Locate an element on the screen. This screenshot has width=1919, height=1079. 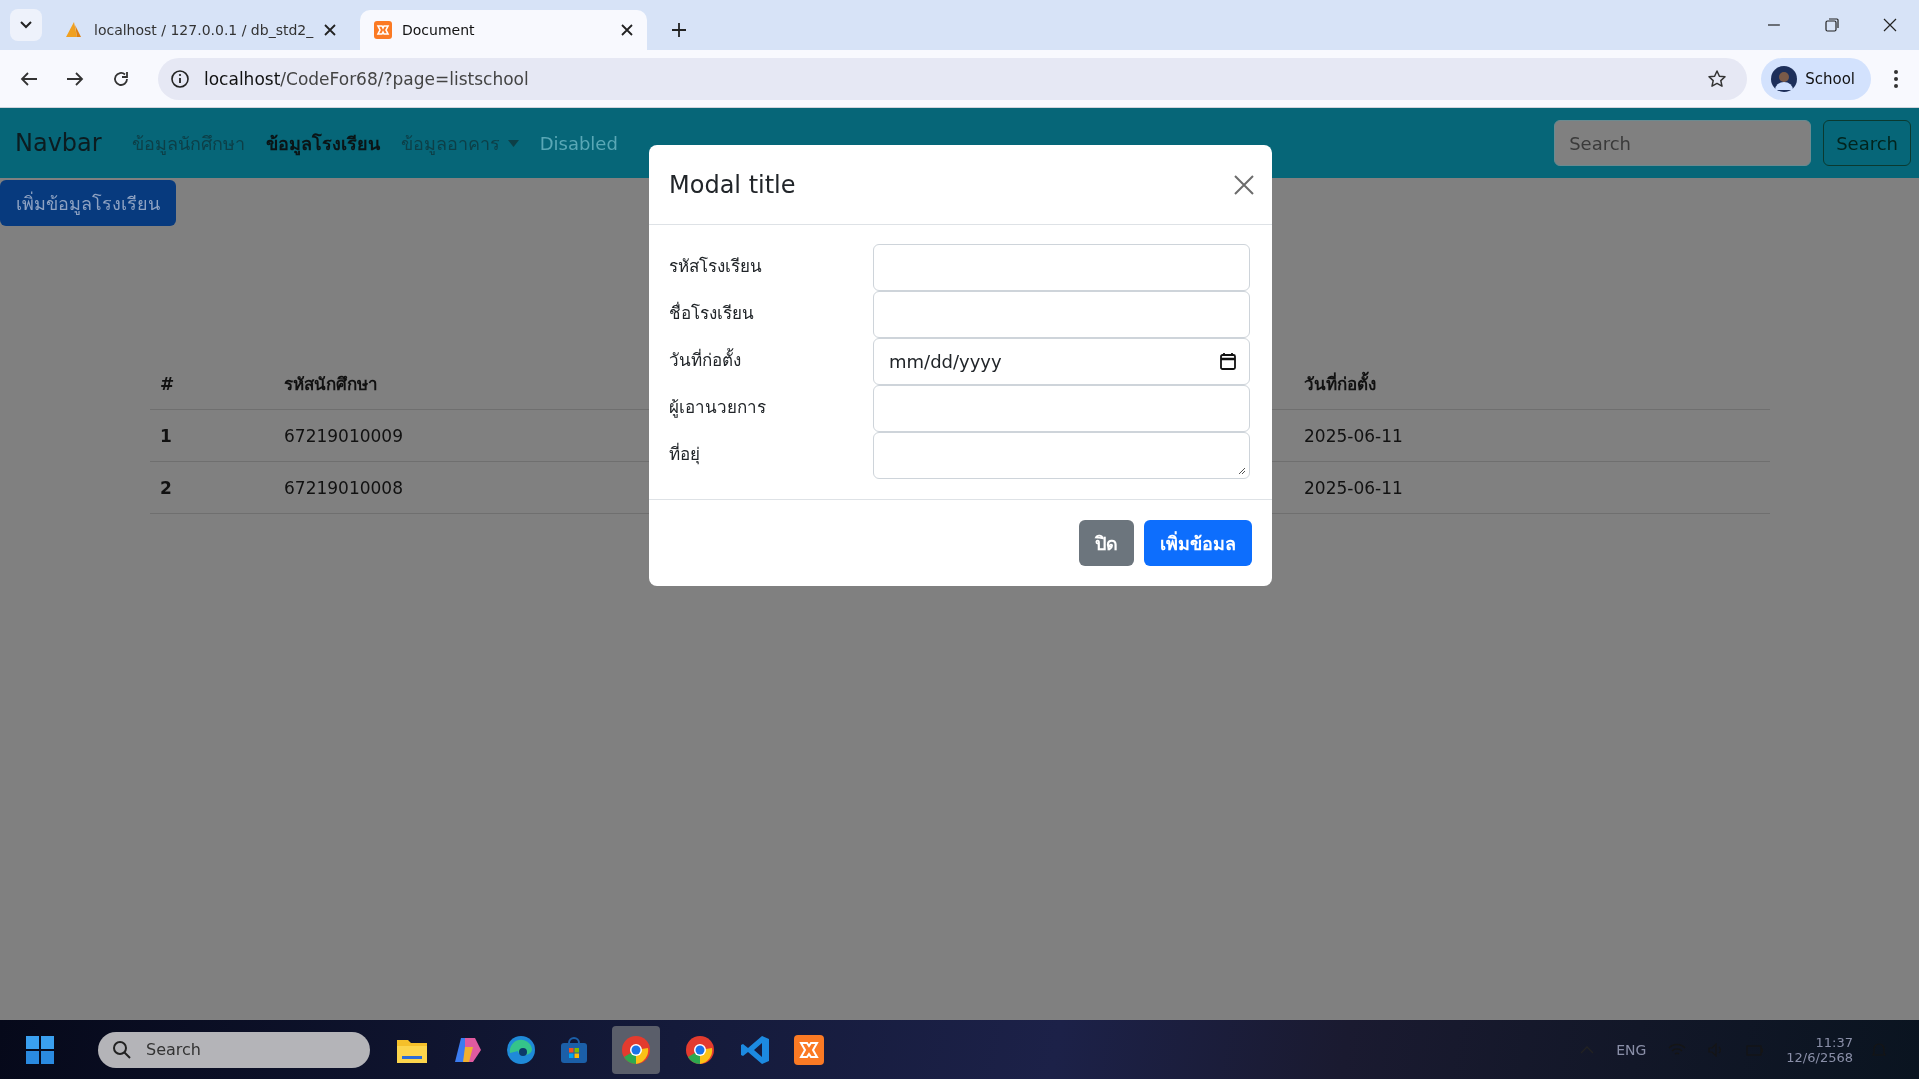
chrome-taskbar-button is located at coordinates (636, 1049).